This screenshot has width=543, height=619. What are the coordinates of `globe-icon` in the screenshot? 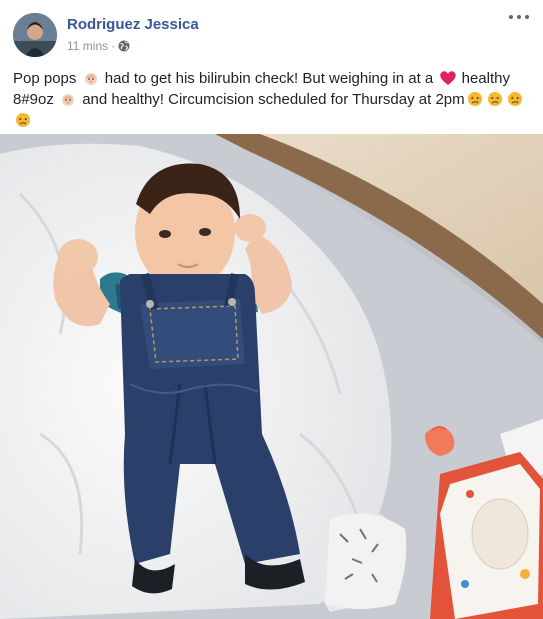 It's located at (124, 46).